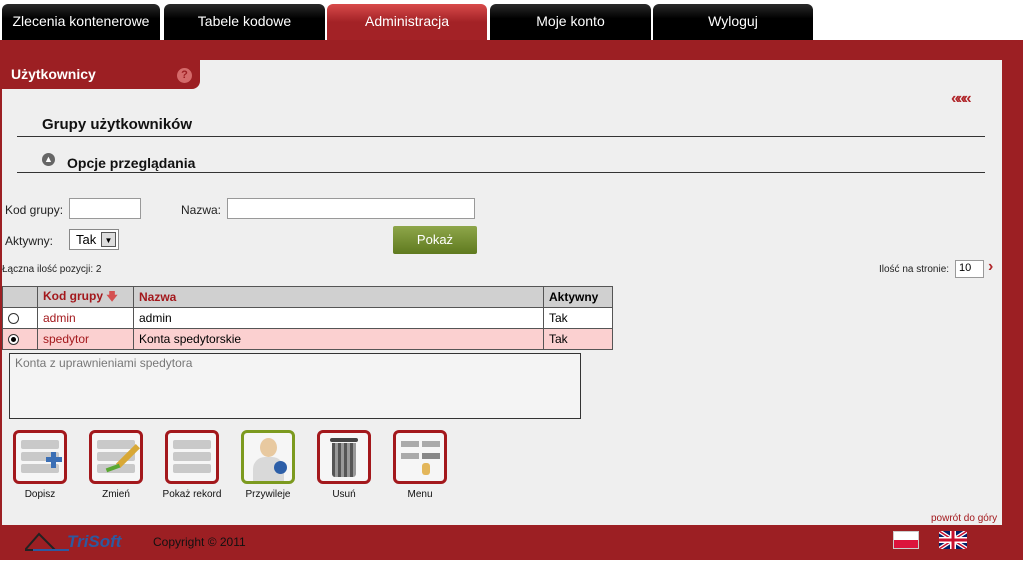 The image size is (1023, 563). I want to click on table-row: admin admin Tak, so click(307, 318).